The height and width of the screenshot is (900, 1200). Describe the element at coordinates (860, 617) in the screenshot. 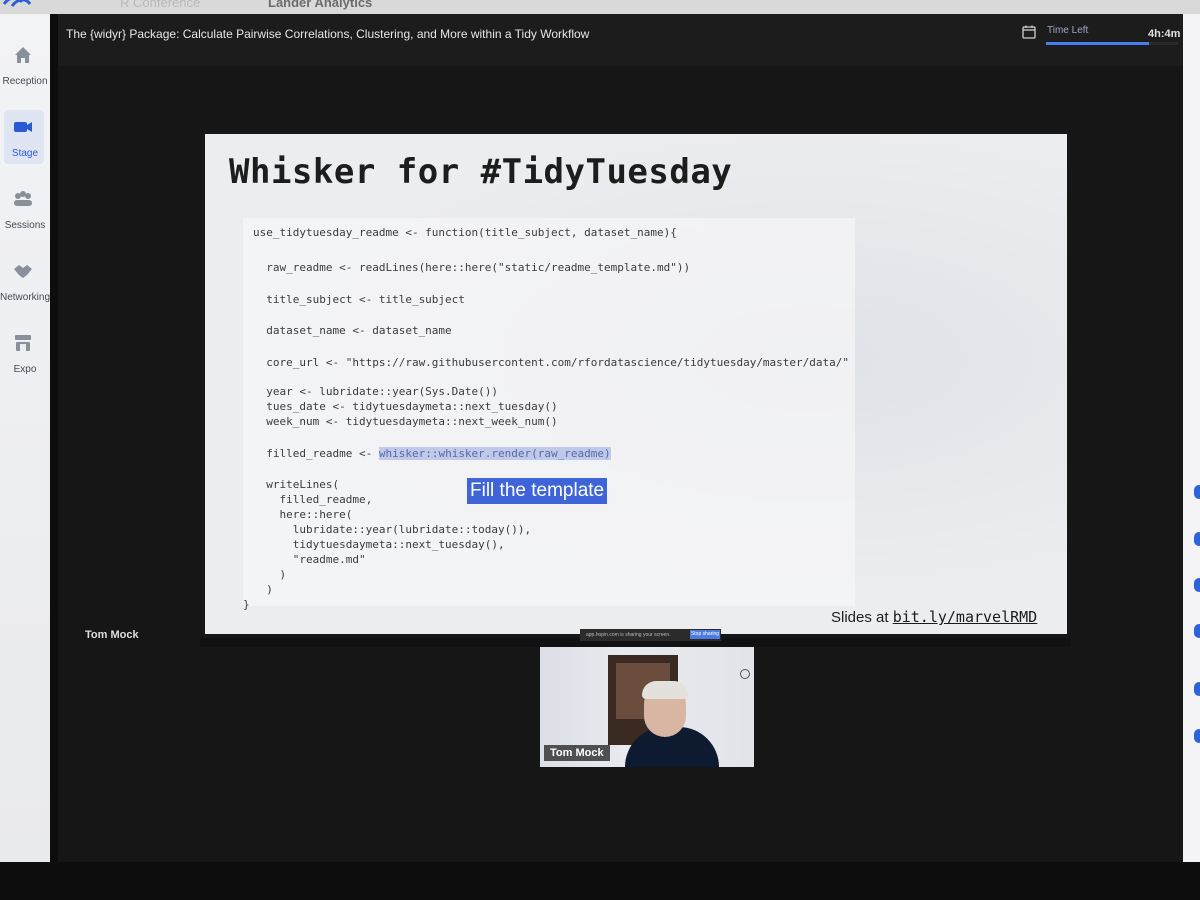

I see `slides-at-label: Slides at` at that location.